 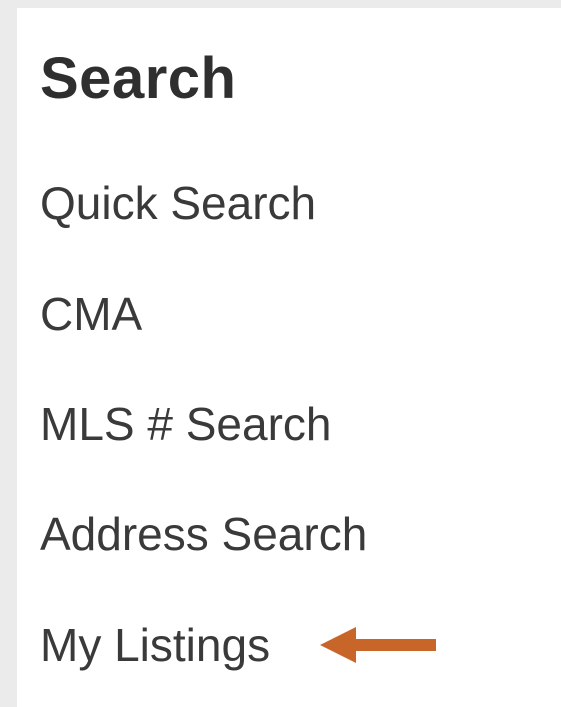 I want to click on arrow-shape, so click(x=378, y=645).